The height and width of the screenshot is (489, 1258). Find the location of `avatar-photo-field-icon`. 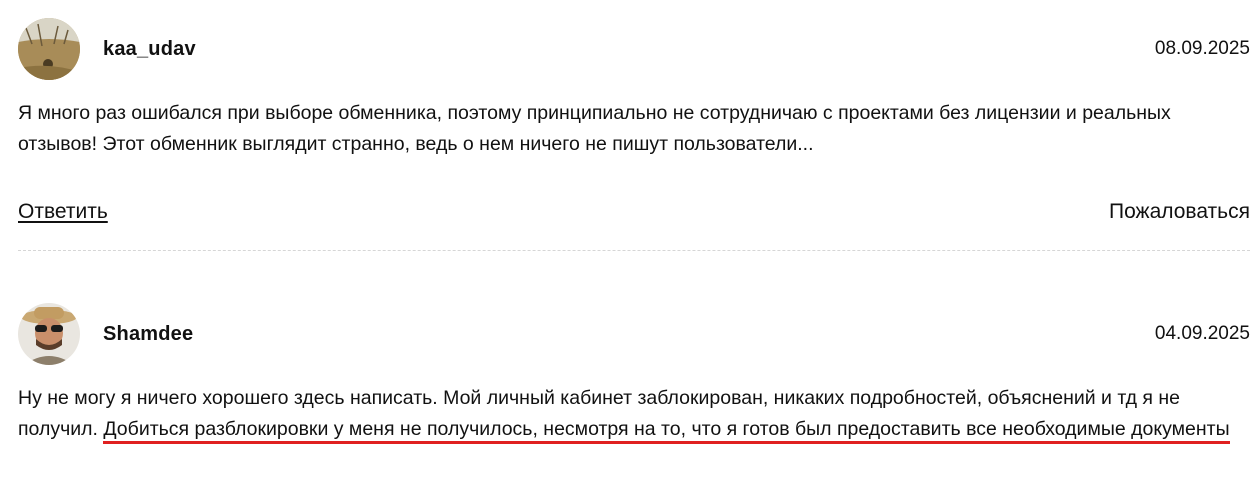

avatar-photo-field-icon is located at coordinates (49, 49).